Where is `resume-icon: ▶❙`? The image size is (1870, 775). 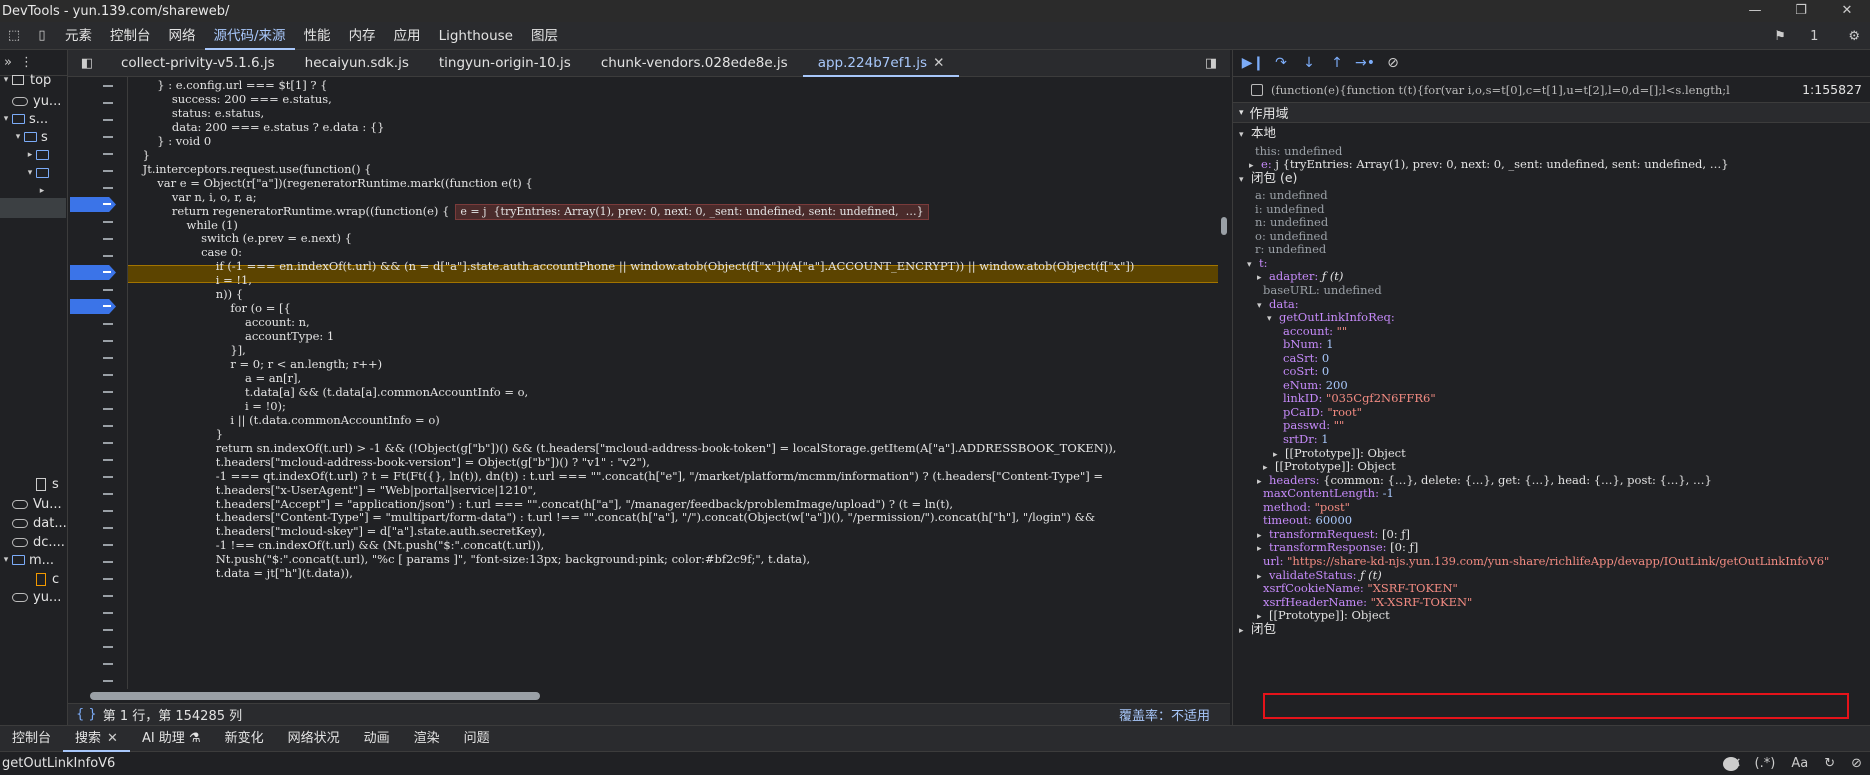 resume-icon: ▶❙ is located at coordinates (1253, 63).